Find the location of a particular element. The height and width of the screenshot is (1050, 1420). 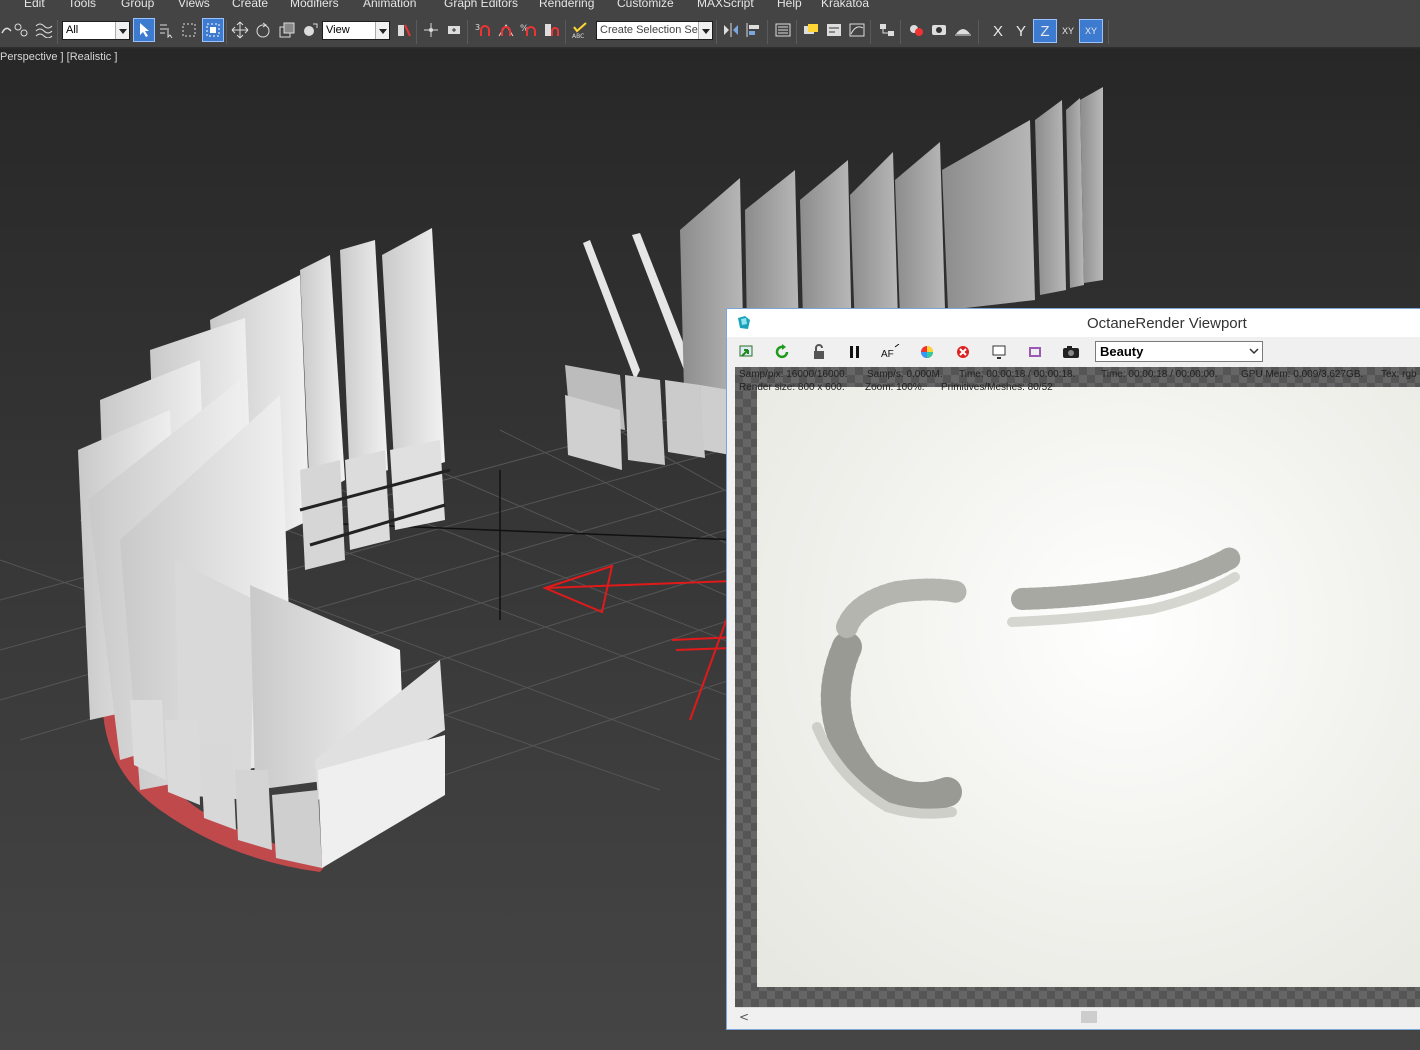

menu-help: Help is located at coordinates (789, 5).